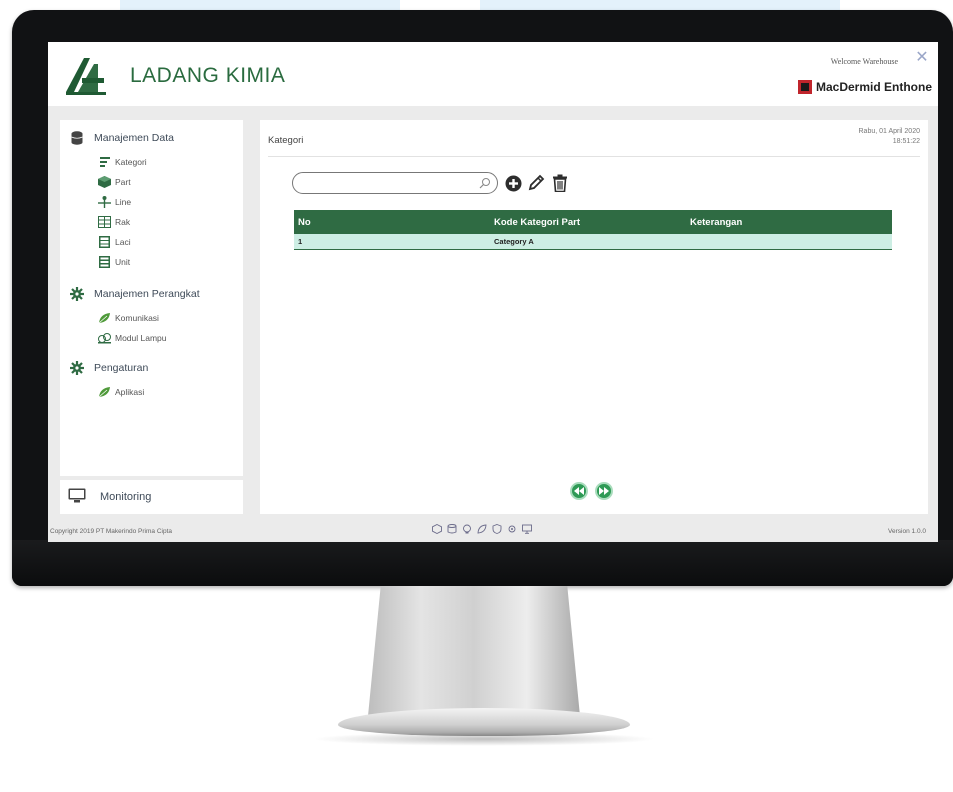 This screenshot has width=953, height=792. What do you see at coordinates (482, 563) in the screenshot?
I see `monitor-chin` at bounding box center [482, 563].